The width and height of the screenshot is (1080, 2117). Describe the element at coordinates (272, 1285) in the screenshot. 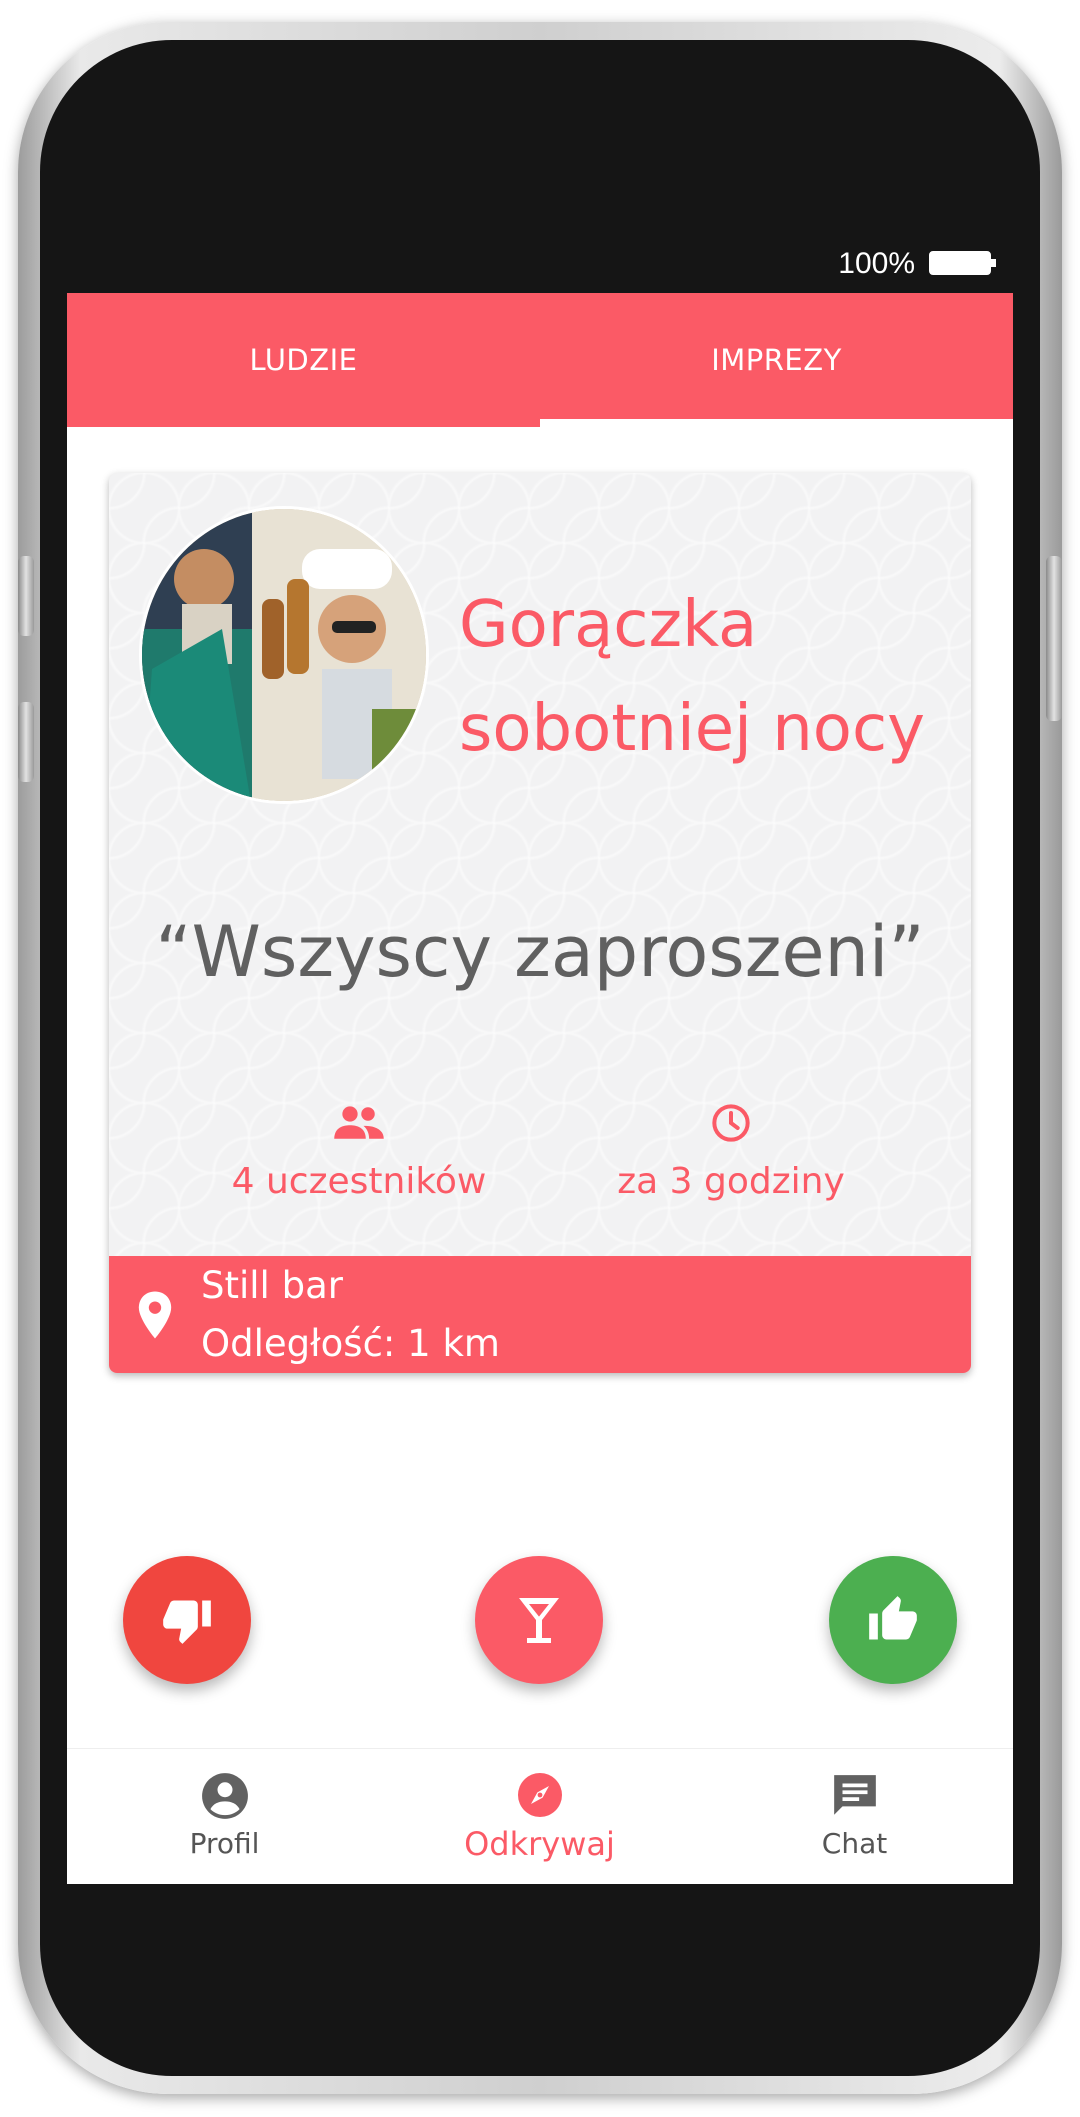

I see `venue-name: Still bar` at that location.